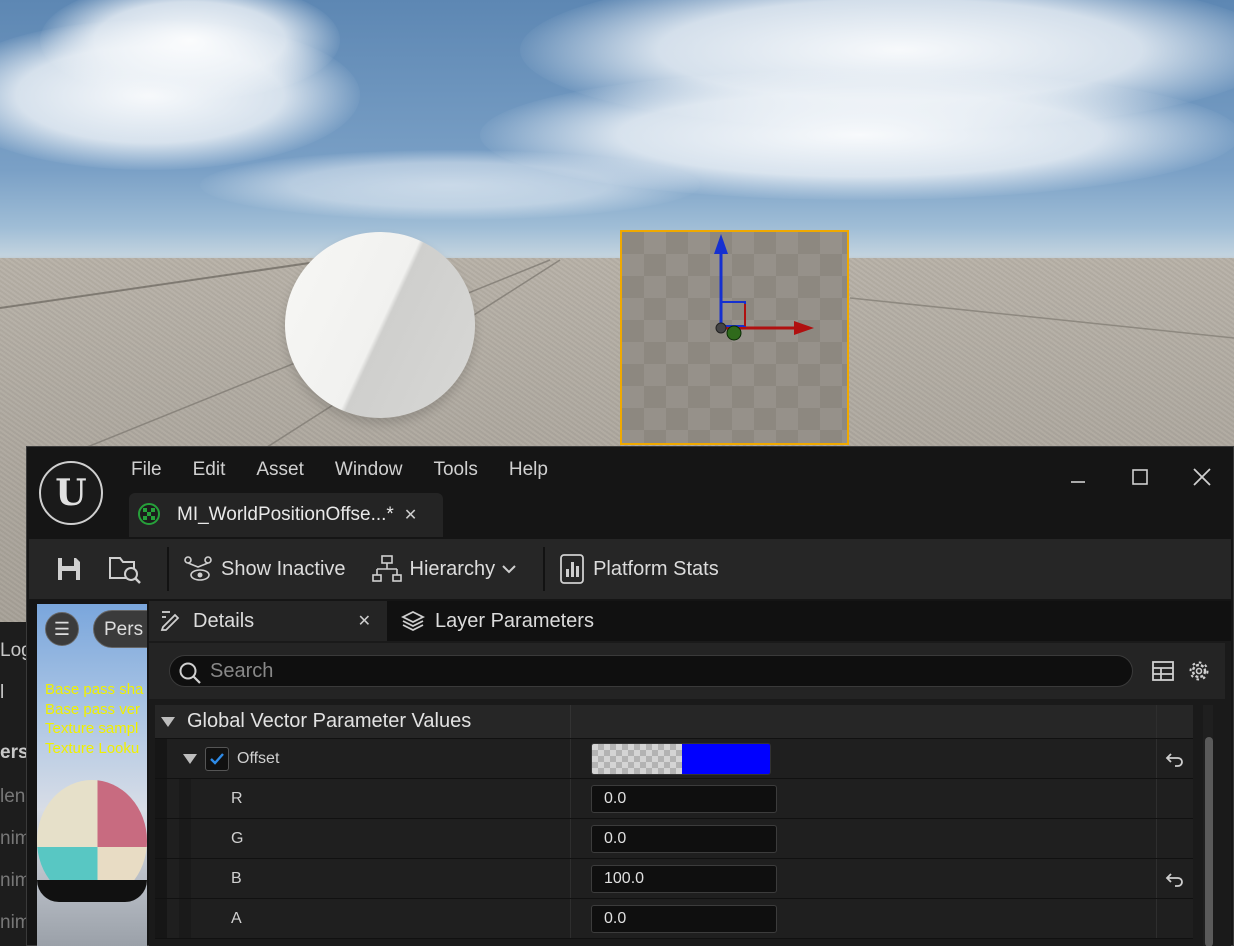  I want to click on folder-search-icon, so click(125, 570).